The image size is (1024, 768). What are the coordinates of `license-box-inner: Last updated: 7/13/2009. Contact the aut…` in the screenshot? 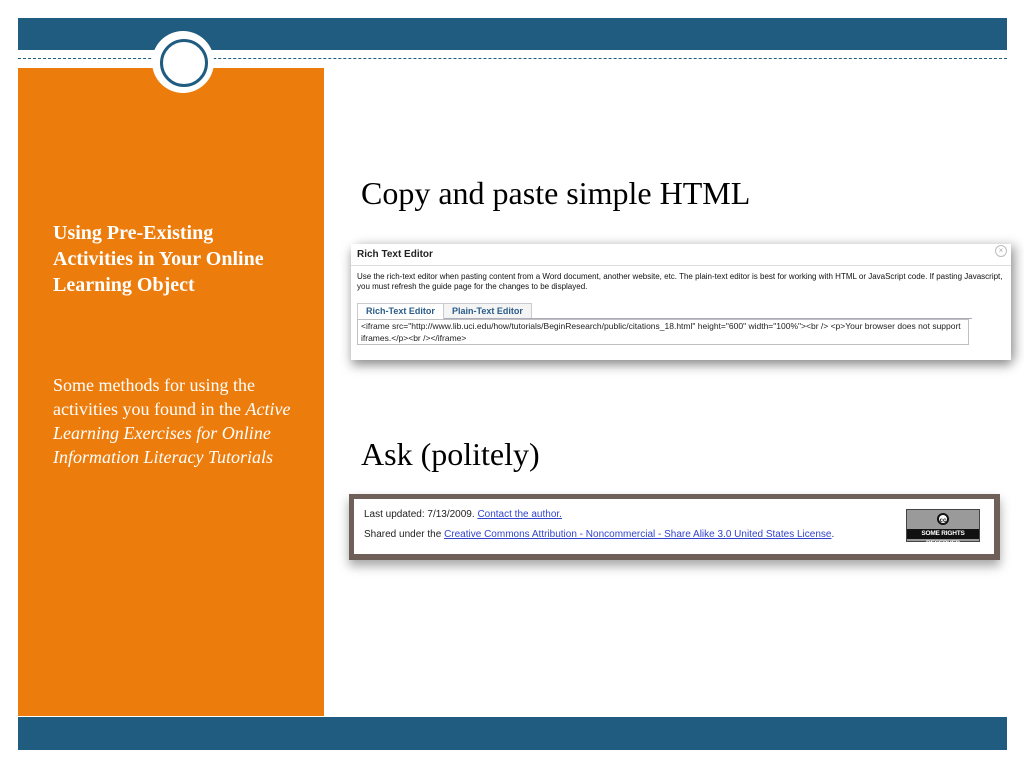 It's located at (674, 526).